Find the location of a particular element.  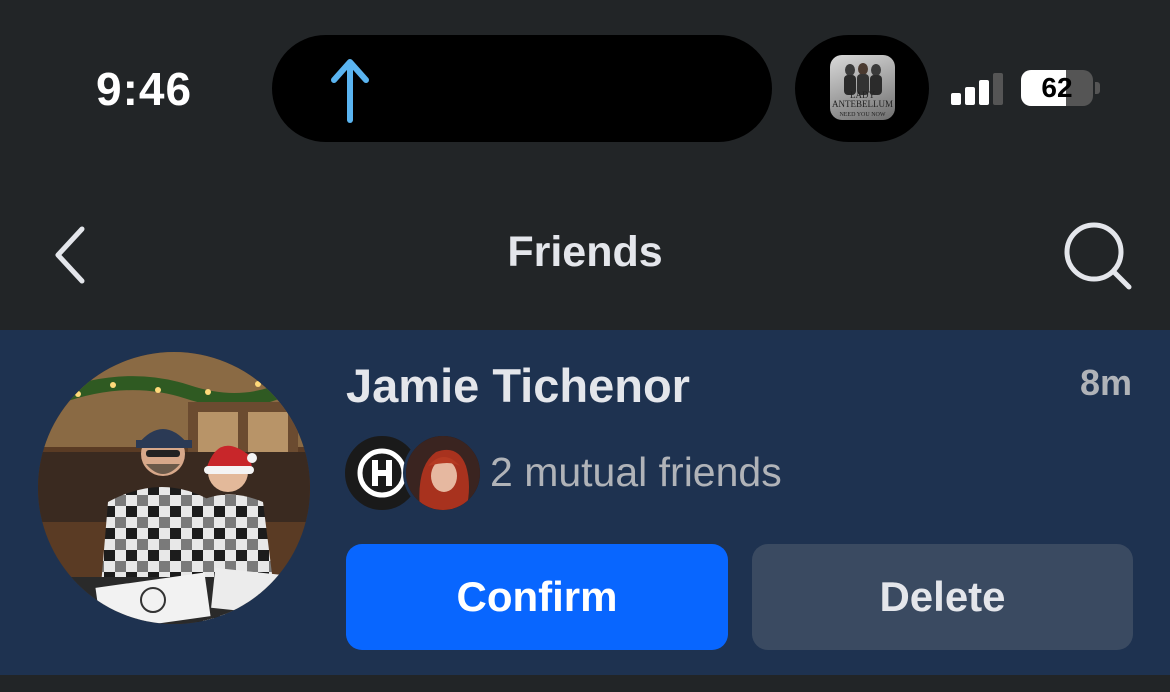

search-icon is located at coordinates (1098, 256).